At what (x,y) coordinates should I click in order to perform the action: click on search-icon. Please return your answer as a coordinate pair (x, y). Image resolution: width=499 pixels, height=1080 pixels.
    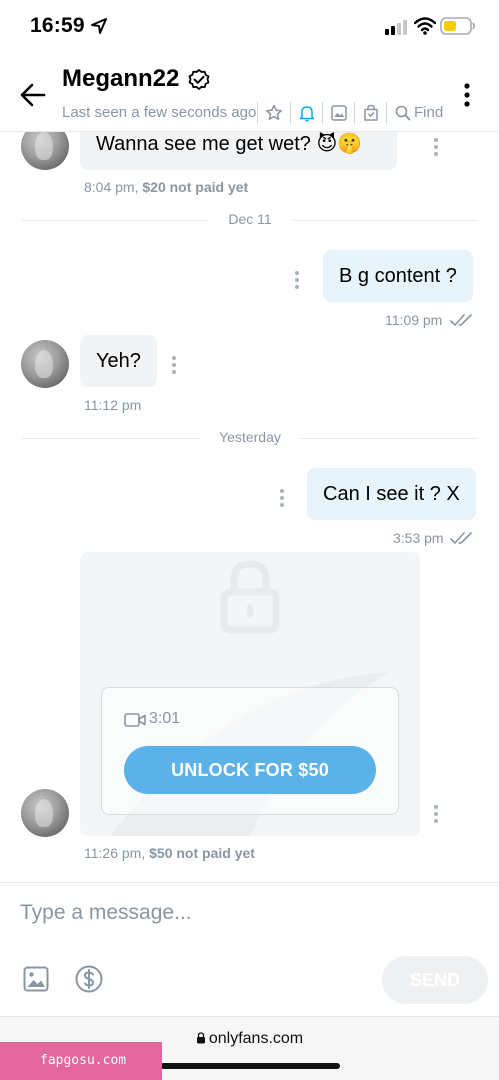
    Looking at the image, I should click on (403, 113).